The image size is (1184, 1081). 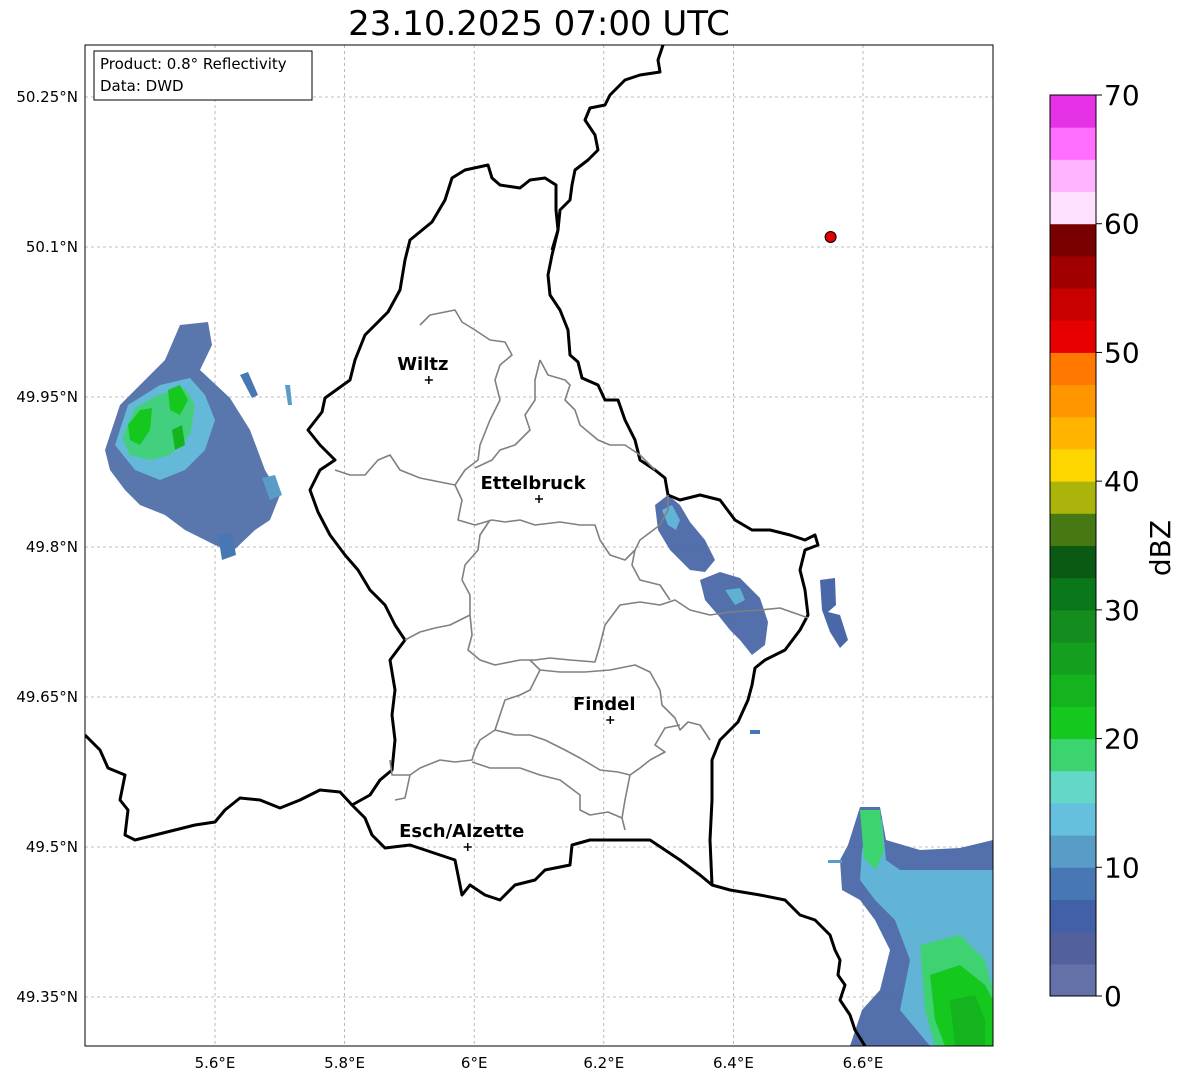 I want to click on x-tick-label: 6.2°E, so click(x=603, y=1063).